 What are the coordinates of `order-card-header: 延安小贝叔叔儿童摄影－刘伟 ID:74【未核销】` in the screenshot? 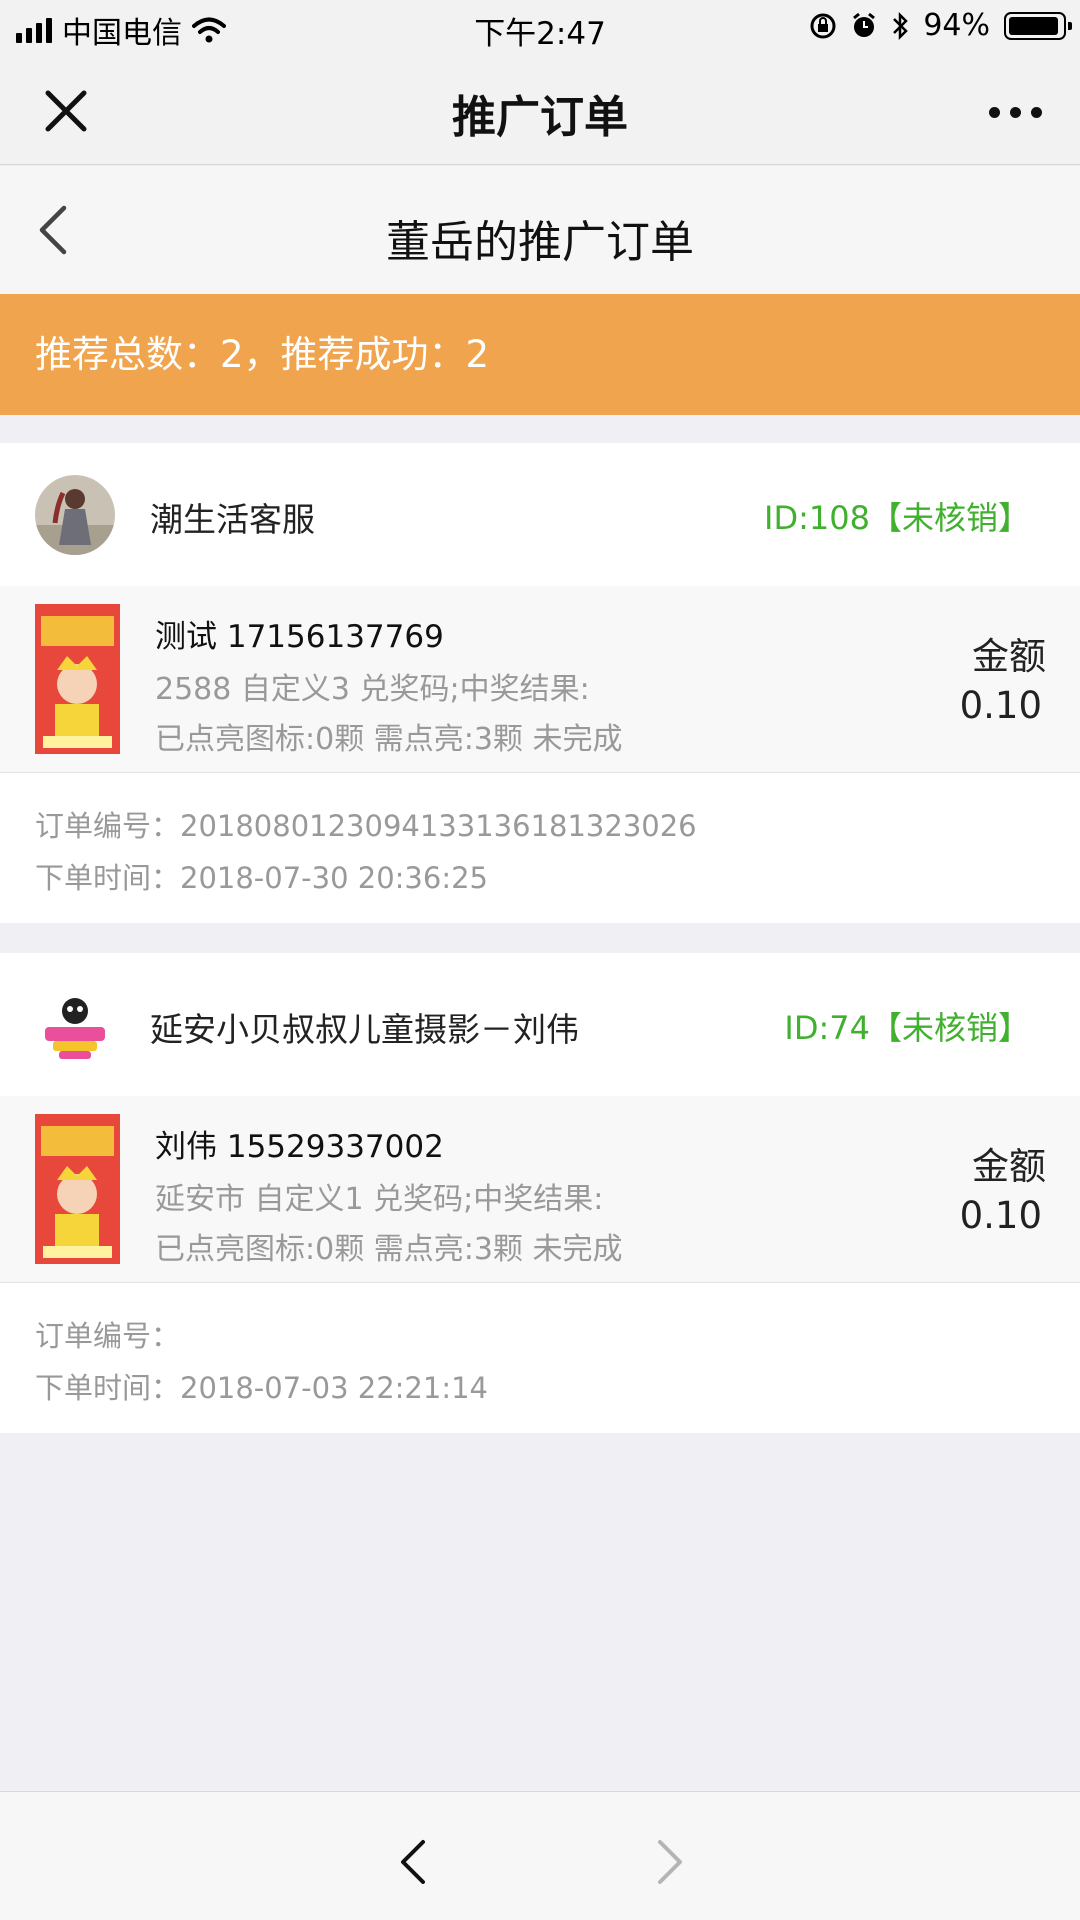 It's located at (540, 1024).